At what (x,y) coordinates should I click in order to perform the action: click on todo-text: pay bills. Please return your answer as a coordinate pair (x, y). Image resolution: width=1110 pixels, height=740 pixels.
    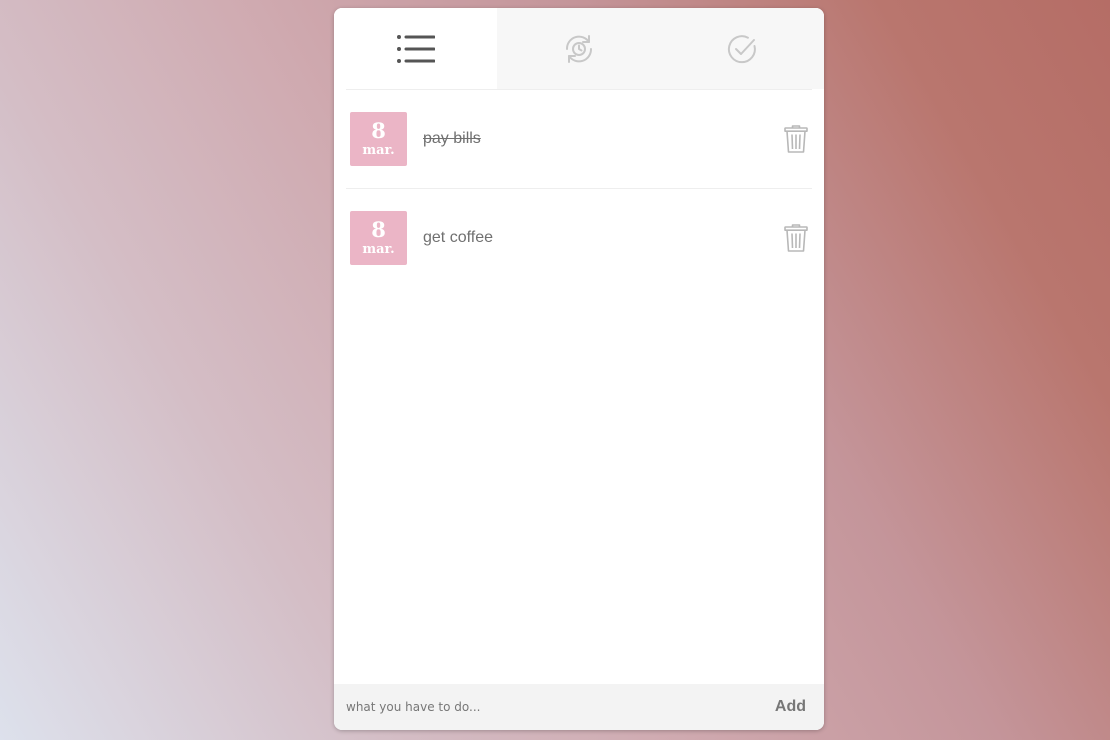
    Looking at the image, I should click on (603, 139).